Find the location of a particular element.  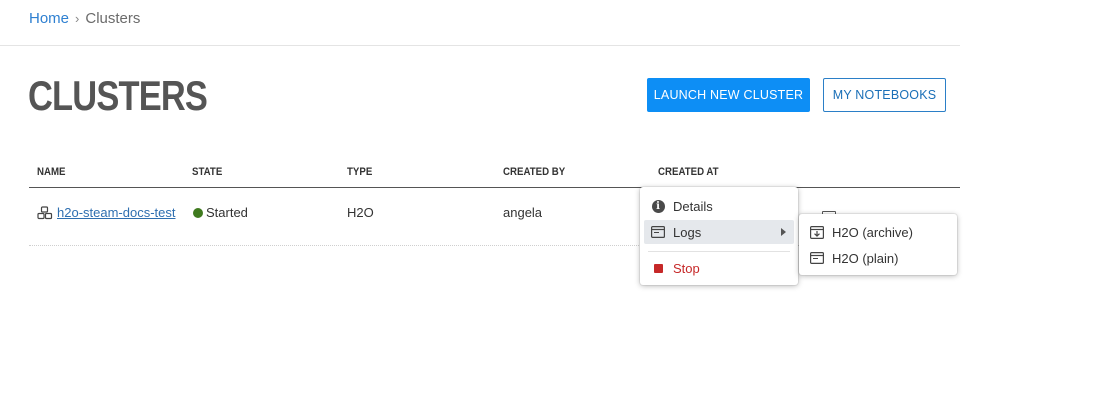

submenu-item-label: H2O (plain) is located at coordinates (865, 258).